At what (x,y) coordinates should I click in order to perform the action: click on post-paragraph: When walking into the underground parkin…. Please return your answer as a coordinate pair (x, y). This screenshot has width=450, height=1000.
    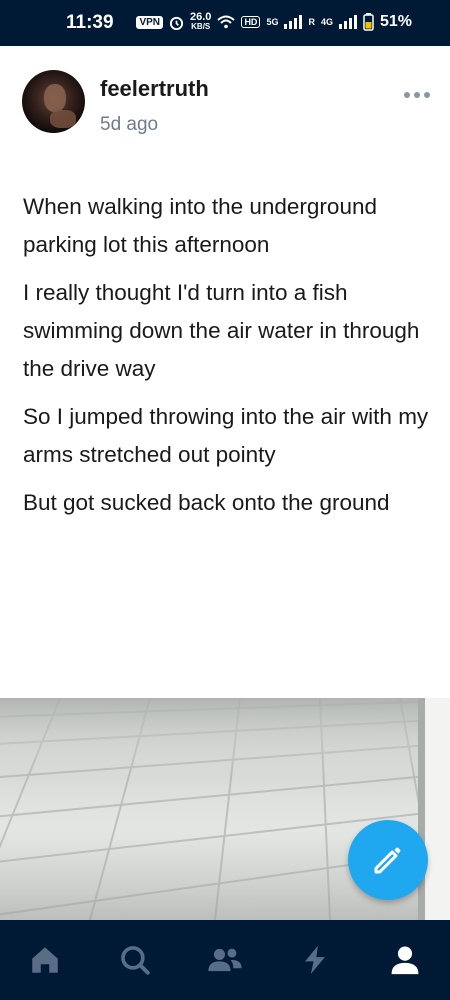
    Looking at the image, I should click on (200, 225).